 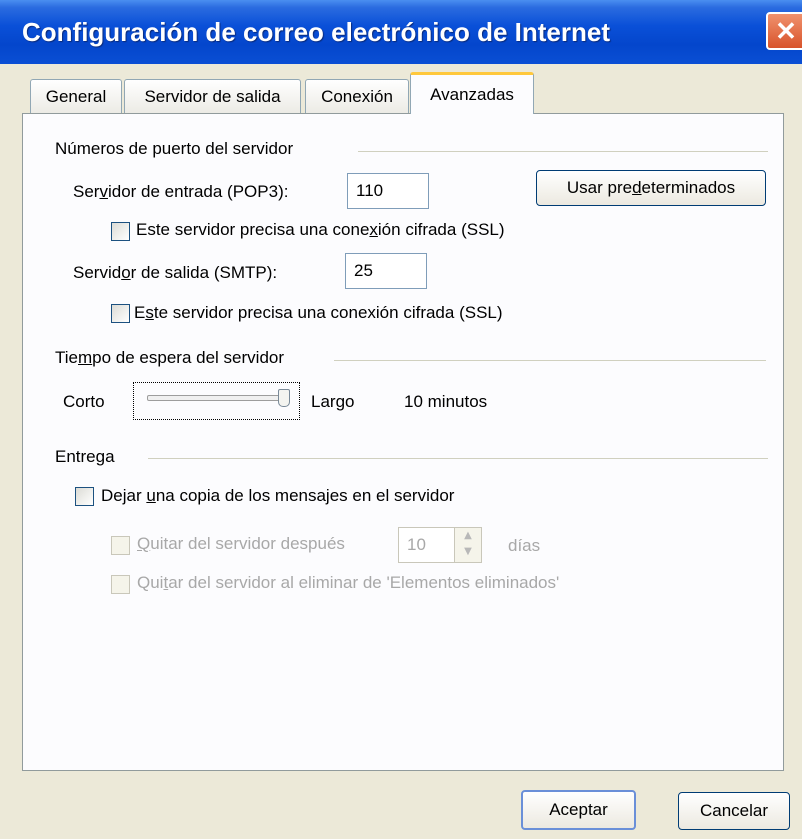 I want to click on incoming-ssl-checkbox, so click(x=120, y=231).